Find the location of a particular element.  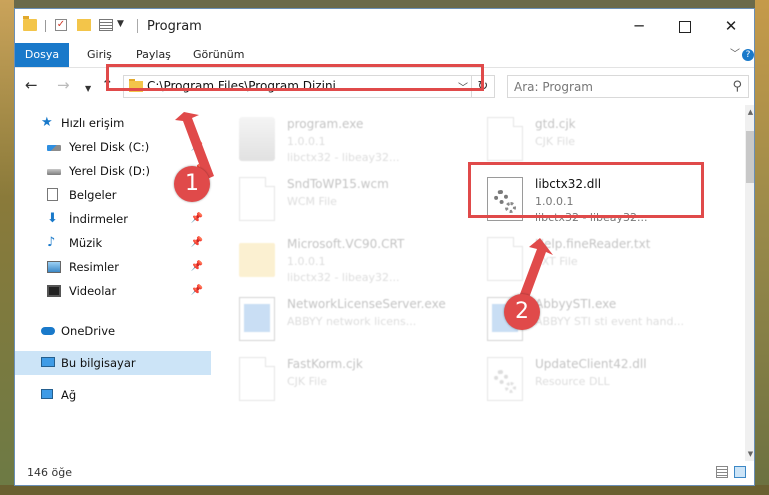

sidebar-item-label: Yerel Disk (C:) is located at coordinates (109, 147).